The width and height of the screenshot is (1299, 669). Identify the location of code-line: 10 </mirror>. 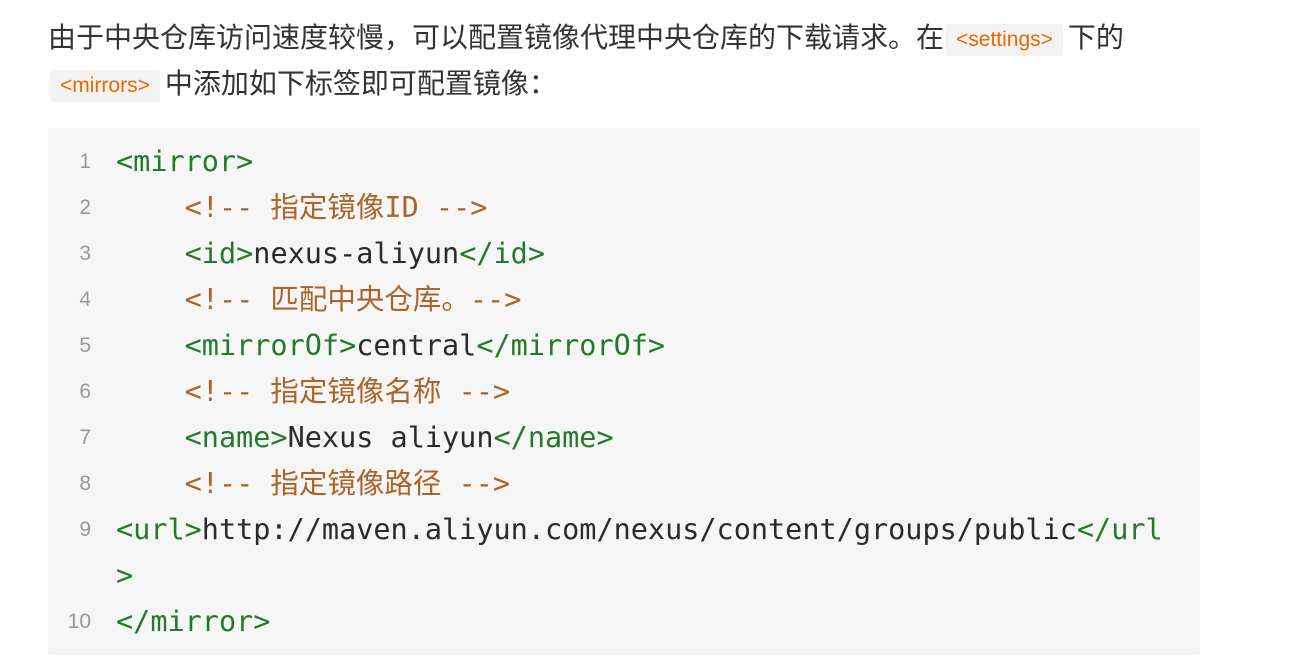
(624, 622).